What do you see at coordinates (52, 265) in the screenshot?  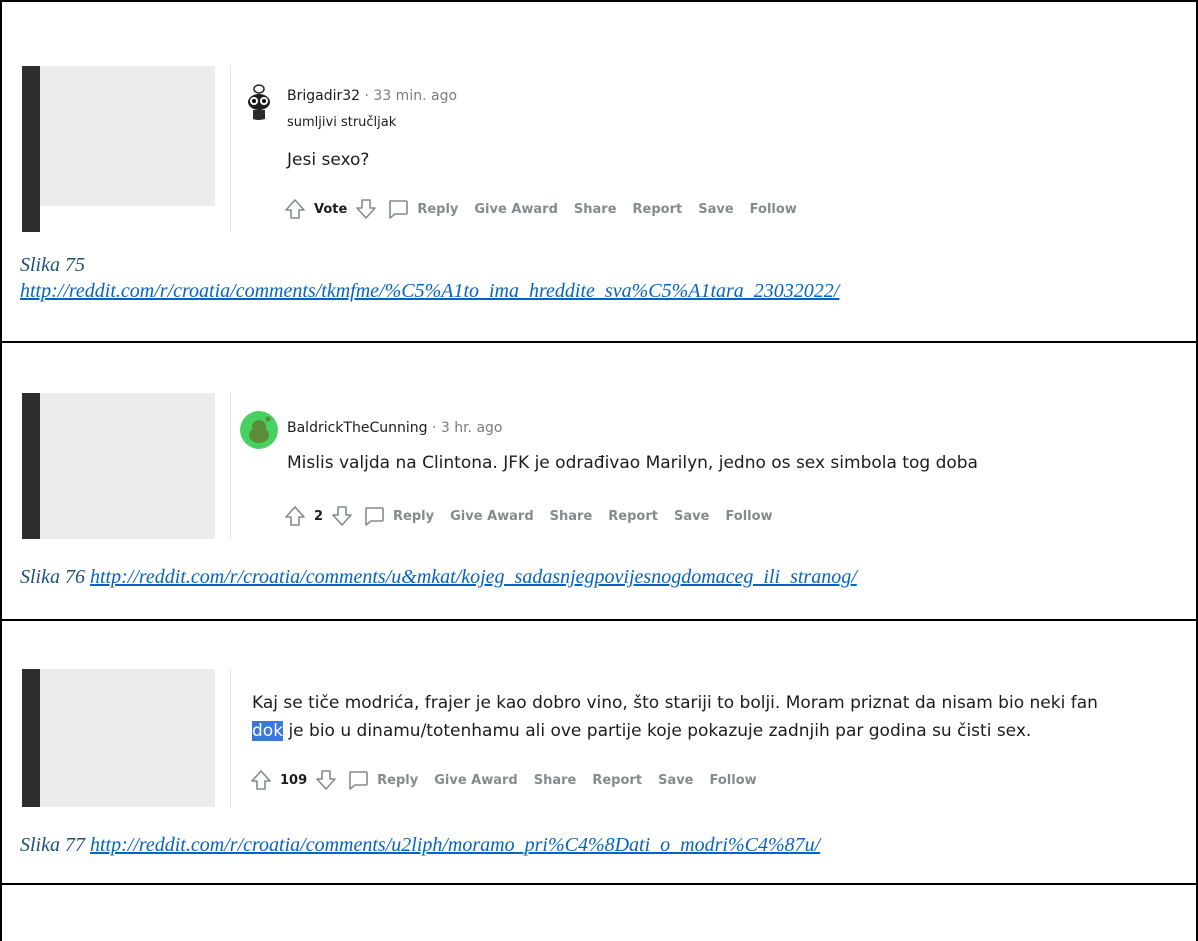 I see `caption-label: Slika 75` at bounding box center [52, 265].